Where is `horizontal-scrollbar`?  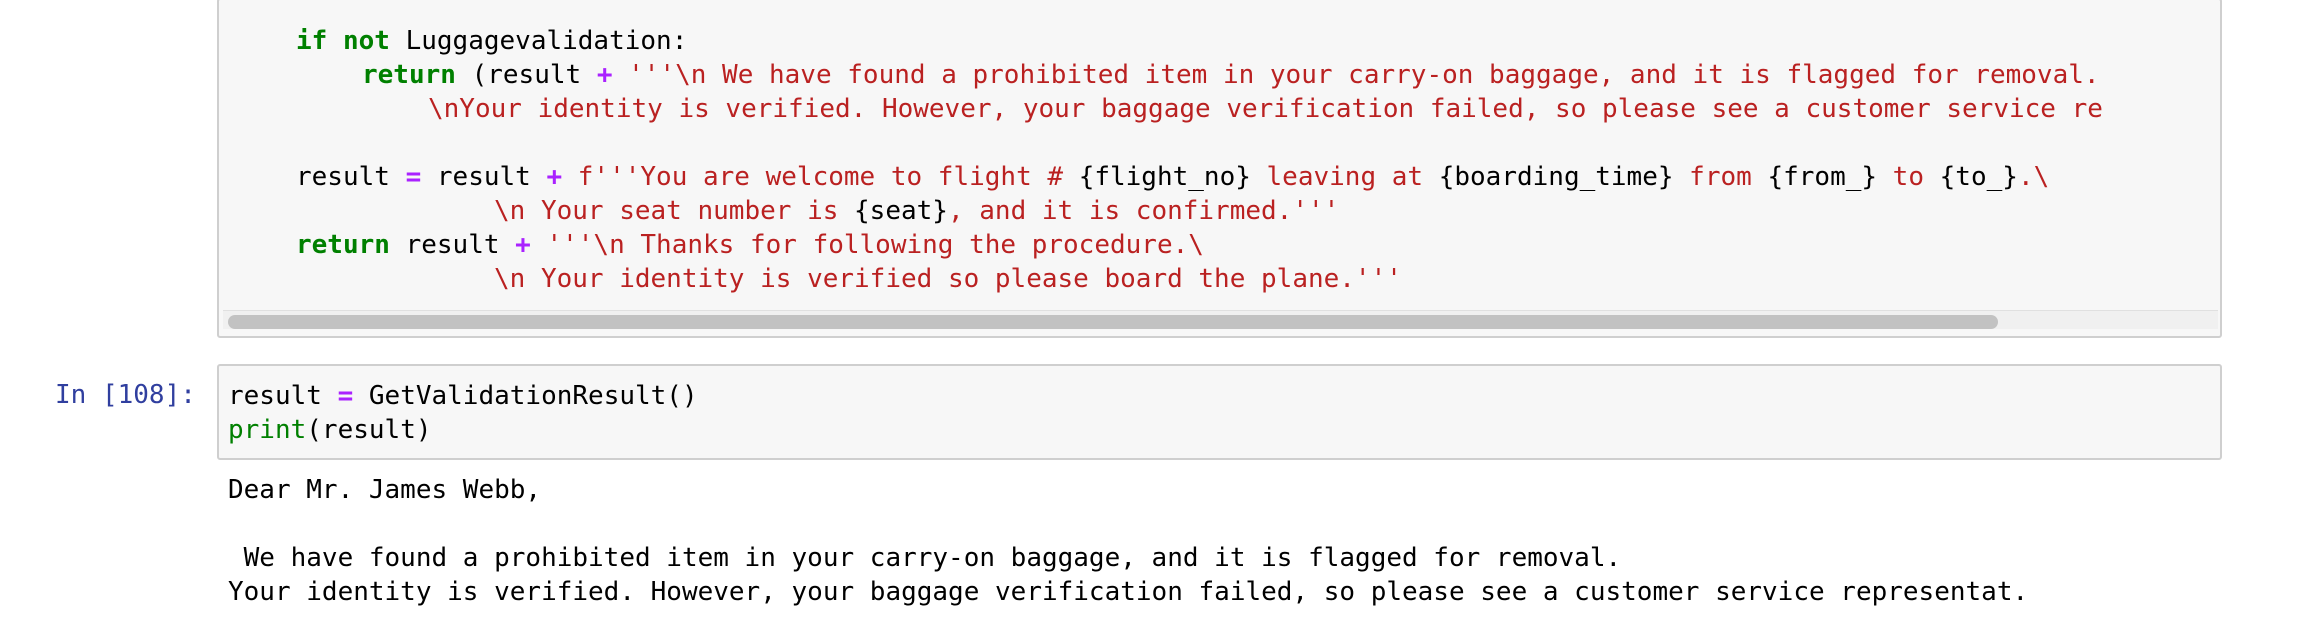
horizontal-scrollbar is located at coordinates (1220, 319).